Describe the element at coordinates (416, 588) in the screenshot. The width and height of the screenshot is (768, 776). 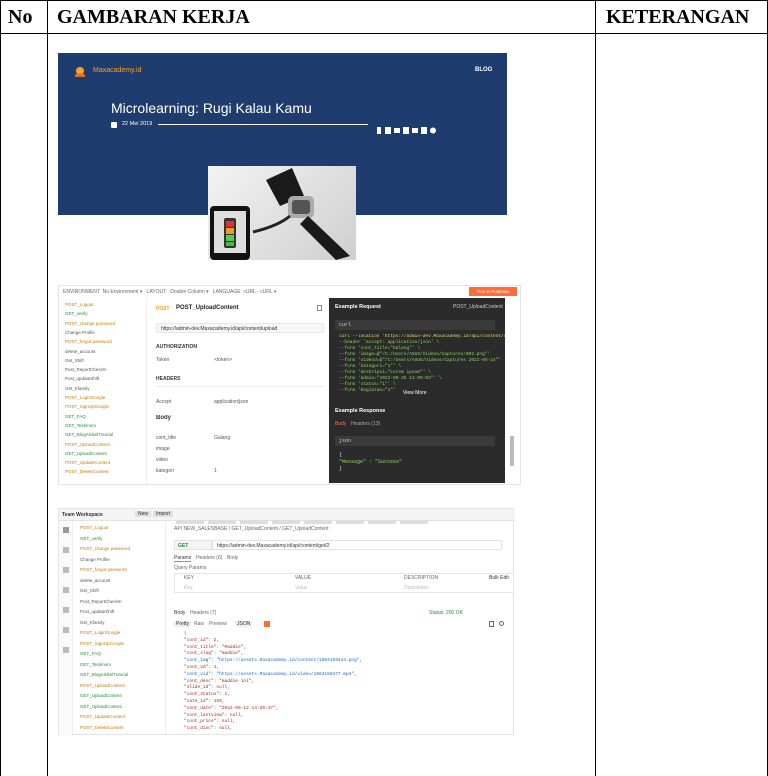
I see `param-desc-placeholder: Description` at that location.